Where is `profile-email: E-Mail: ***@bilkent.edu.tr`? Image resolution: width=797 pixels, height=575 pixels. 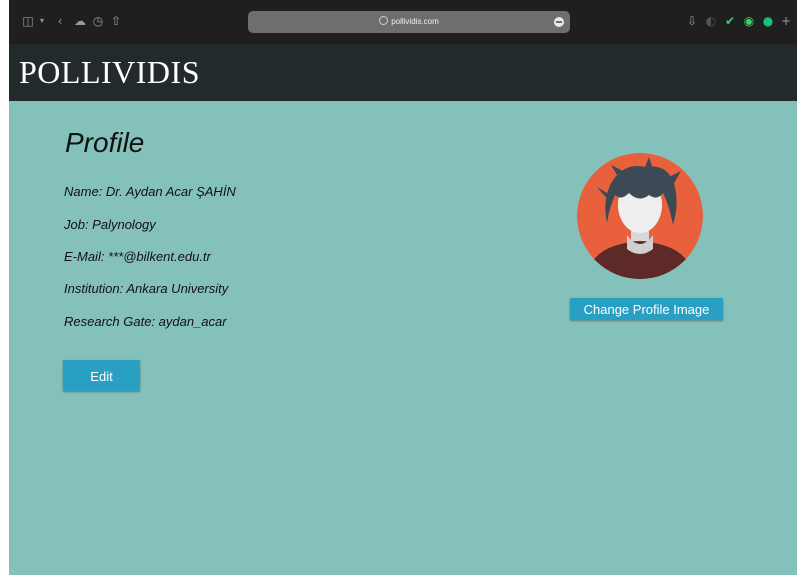
profile-email: E-Mail: ***@bilkent.edu.tr is located at coordinates (137, 256).